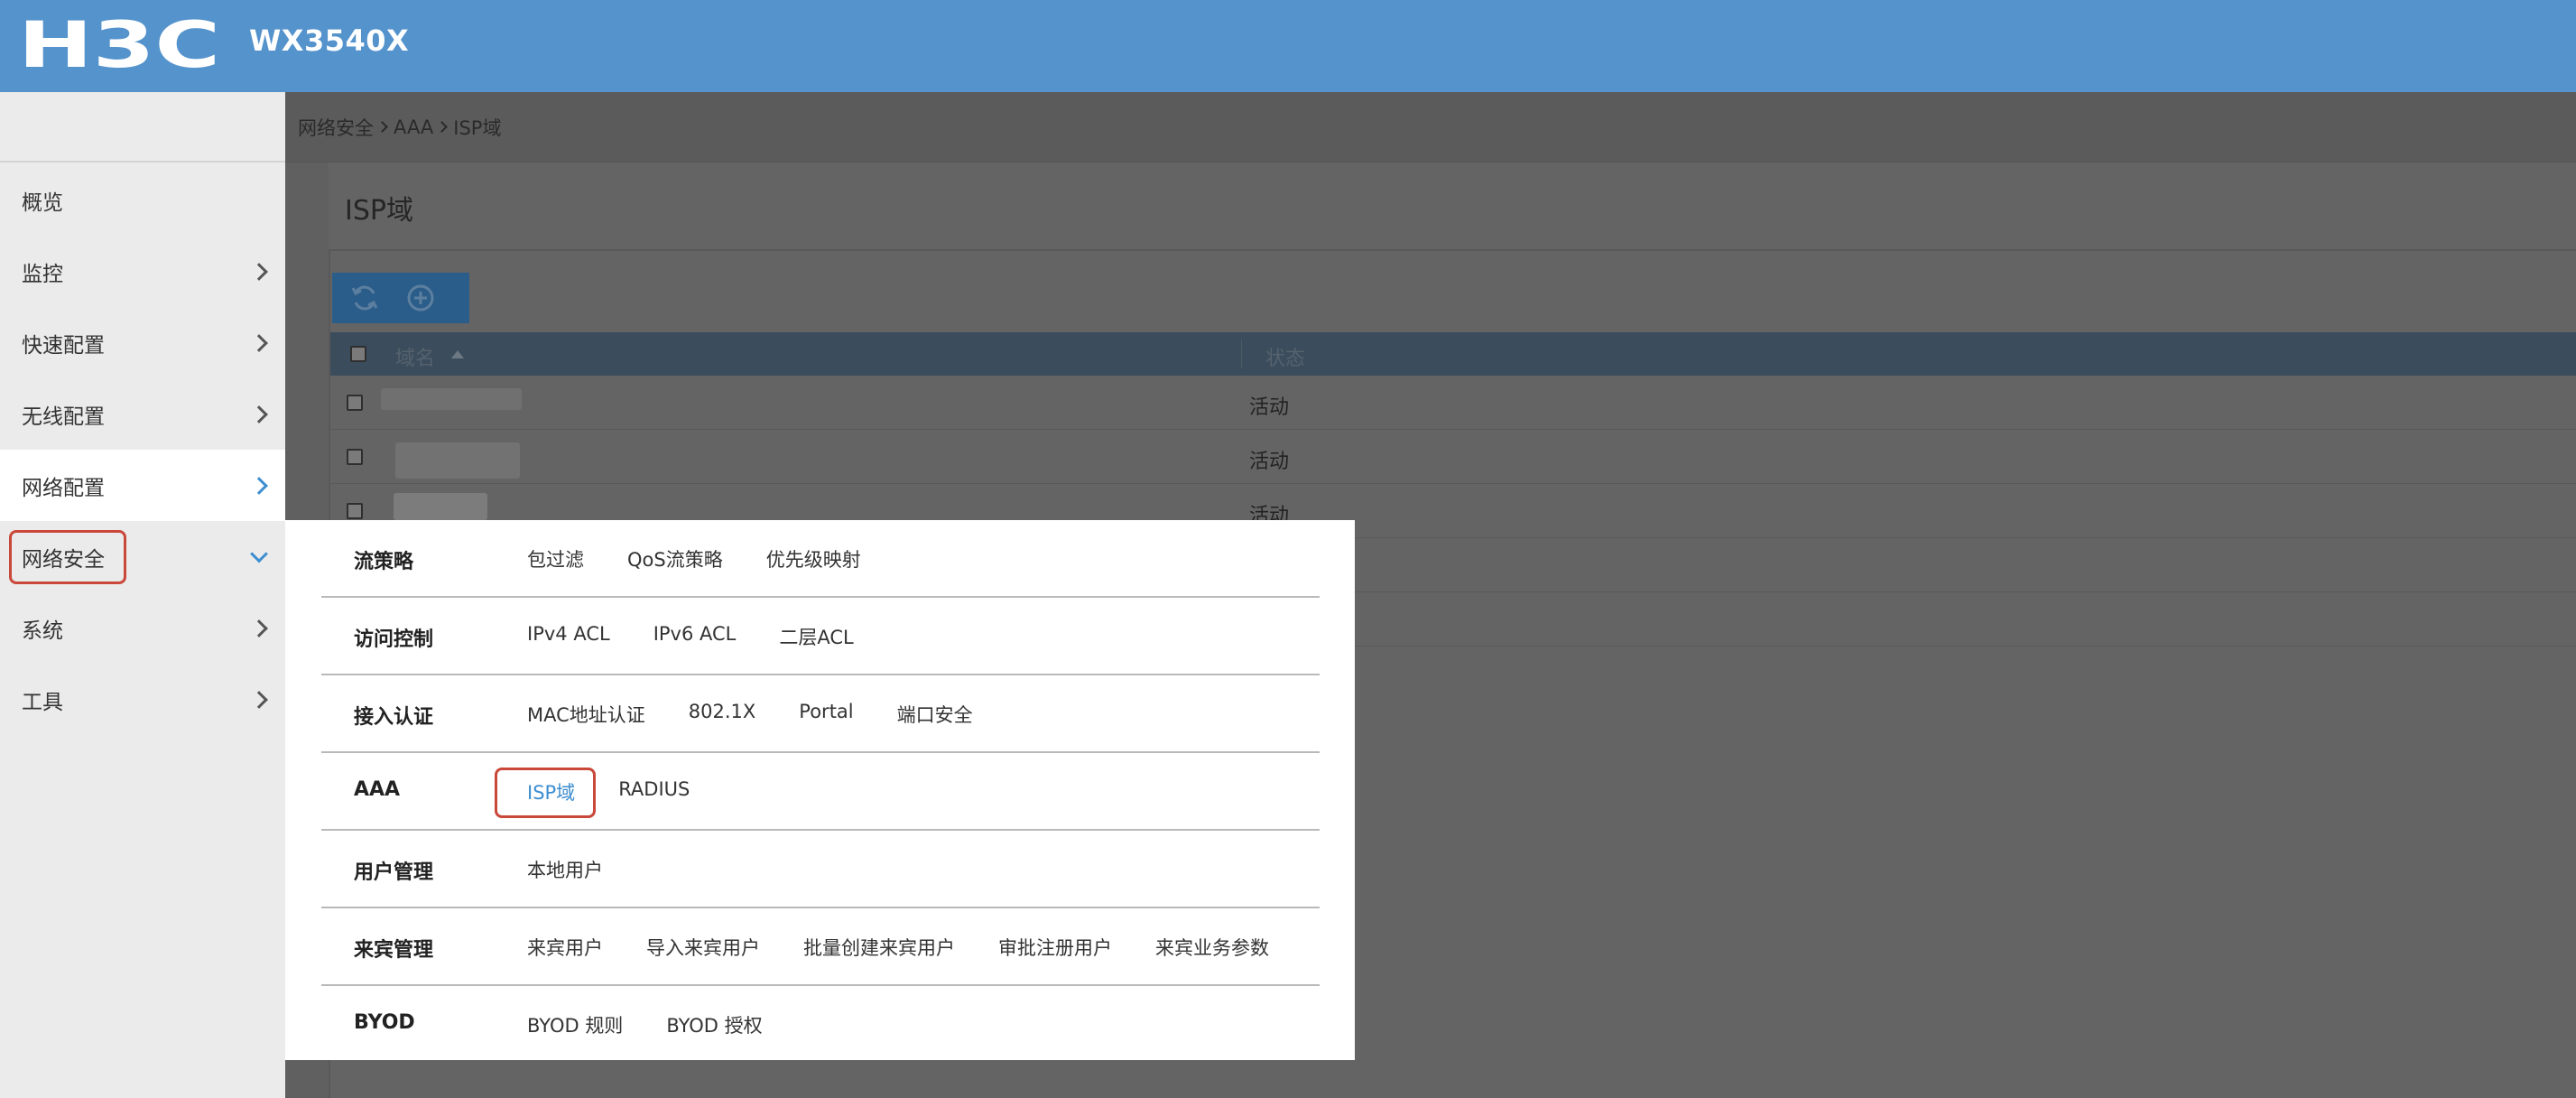 The width and height of the screenshot is (2576, 1098). I want to click on breadcrumb-item: AAA, so click(414, 127).